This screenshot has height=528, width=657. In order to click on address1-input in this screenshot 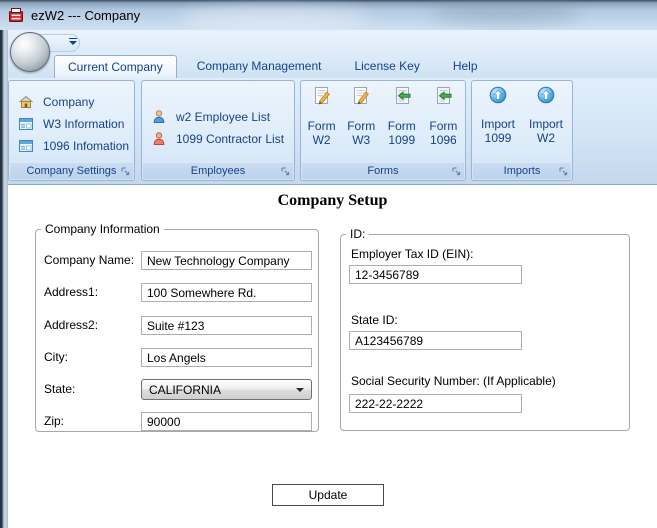, I will do `click(226, 292)`.